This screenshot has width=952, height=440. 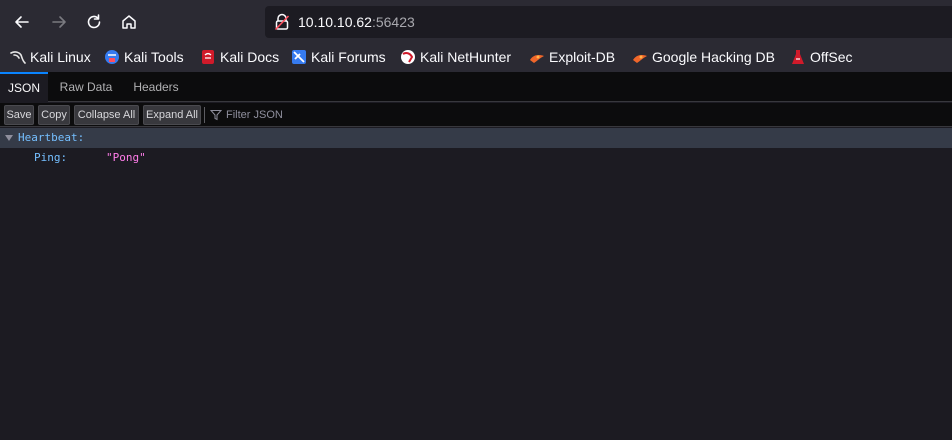 What do you see at coordinates (250, 57) in the screenshot?
I see `bookmark-label: Kali Docs` at bounding box center [250, 57].